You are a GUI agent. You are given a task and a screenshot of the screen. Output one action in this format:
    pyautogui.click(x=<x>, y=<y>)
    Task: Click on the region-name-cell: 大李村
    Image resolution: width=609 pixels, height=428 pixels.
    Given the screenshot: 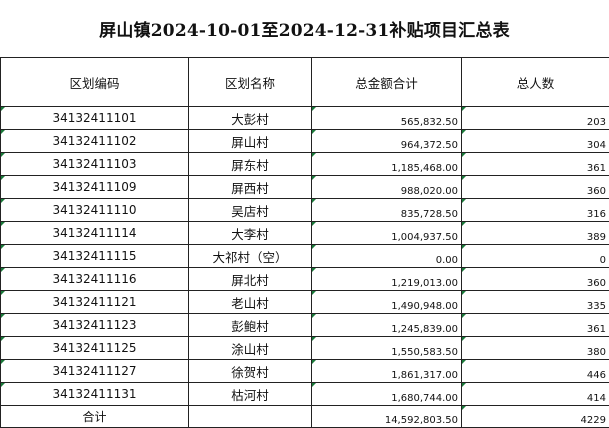 What is the action you would take?
    pyautogui.click(x=250, y=233)
    